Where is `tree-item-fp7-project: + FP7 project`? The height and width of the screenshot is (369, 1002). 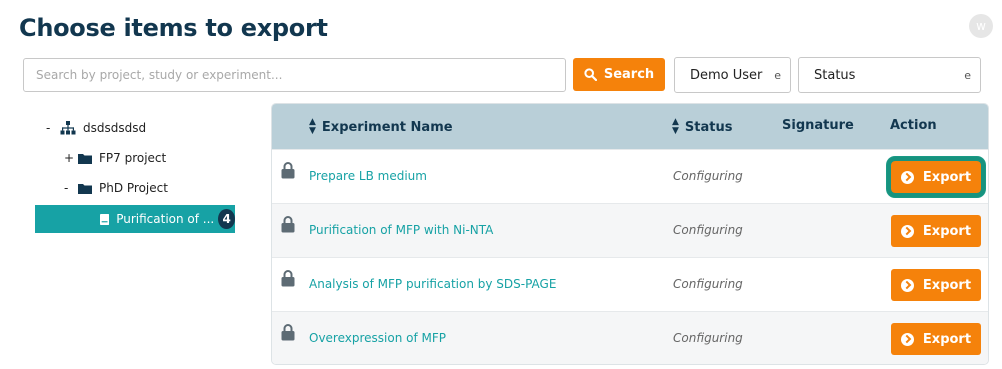 tree-item-fp7-project: + FP7 project is located at coordinates (115, 158).